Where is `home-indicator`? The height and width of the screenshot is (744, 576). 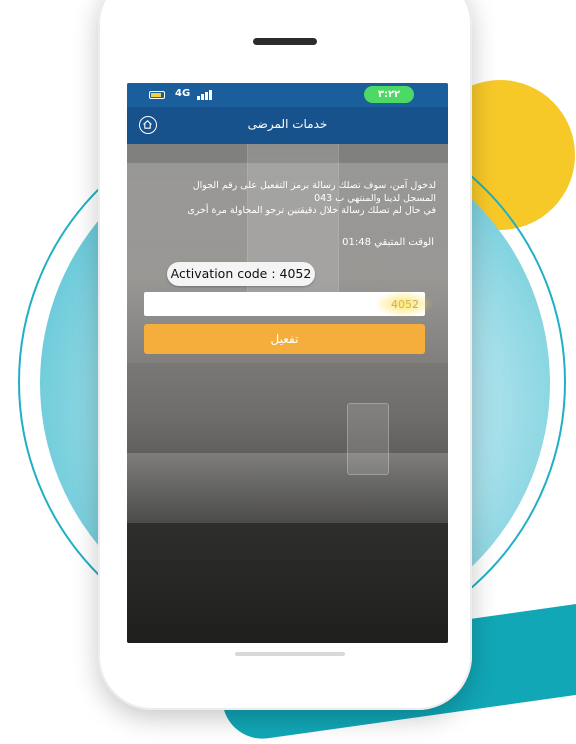
home-indicator is located at coordinates (290, 654).